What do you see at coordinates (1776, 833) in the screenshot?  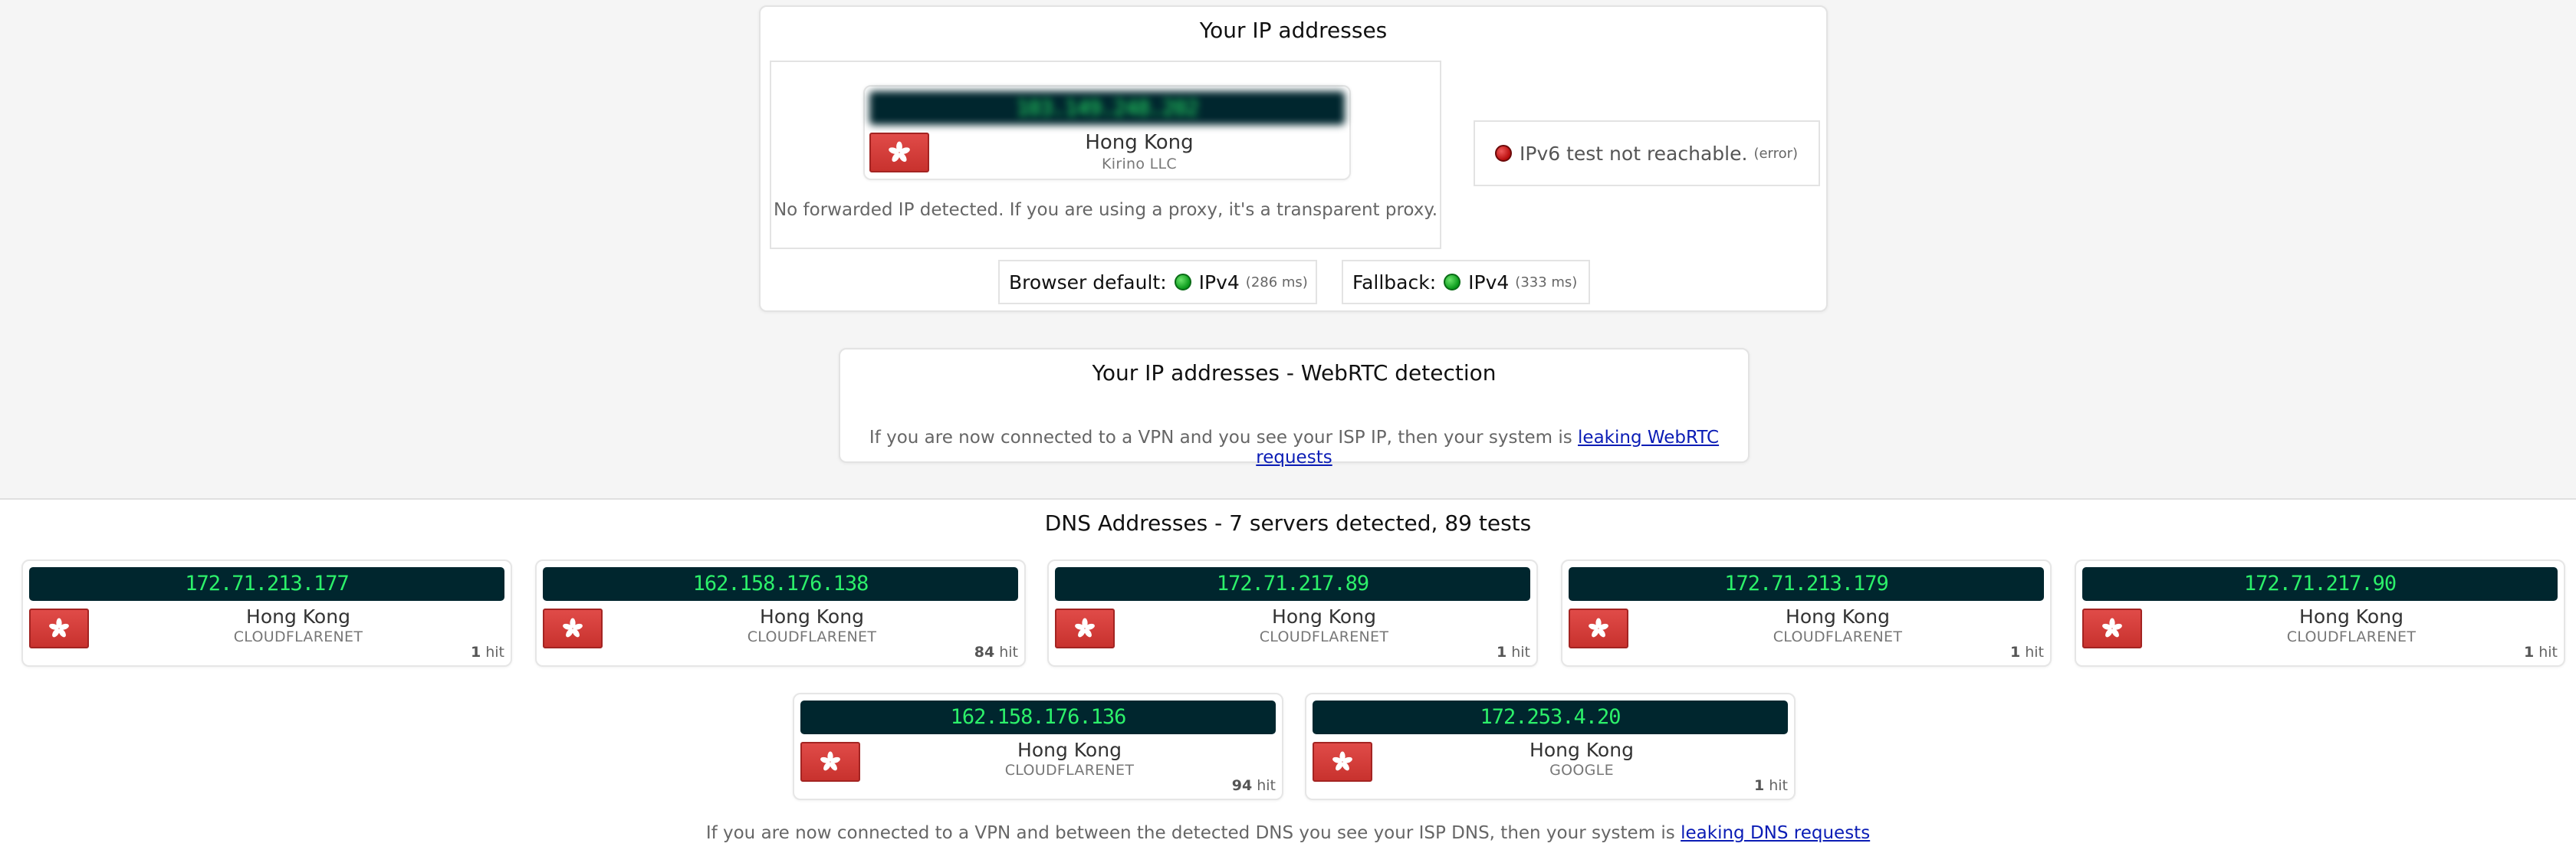 I see `leaking-dns-link: leaking DNS requests` at bounding box center [1776, 833].